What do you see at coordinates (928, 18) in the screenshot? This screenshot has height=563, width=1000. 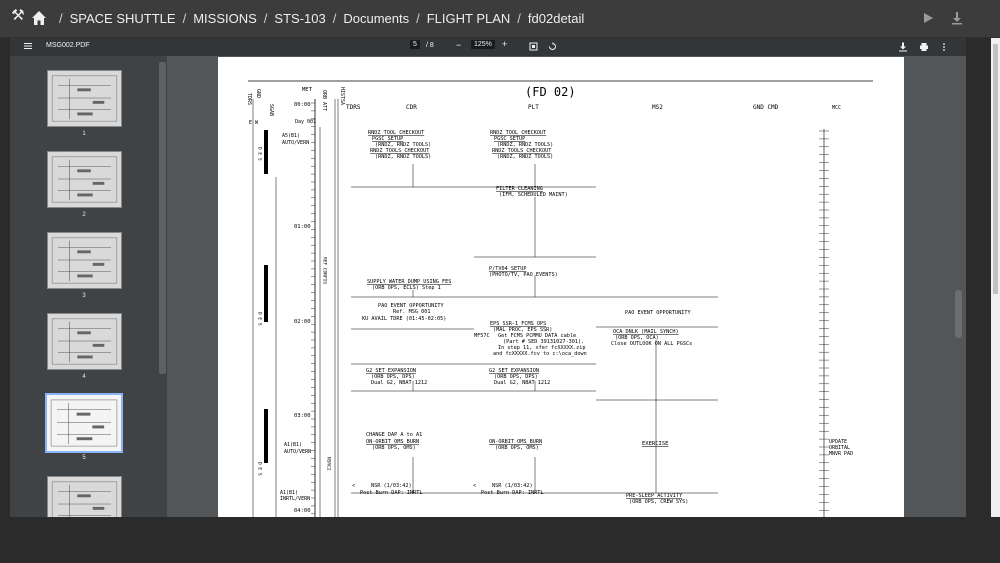 I see `play-icon` at bounding box center [928, 18].